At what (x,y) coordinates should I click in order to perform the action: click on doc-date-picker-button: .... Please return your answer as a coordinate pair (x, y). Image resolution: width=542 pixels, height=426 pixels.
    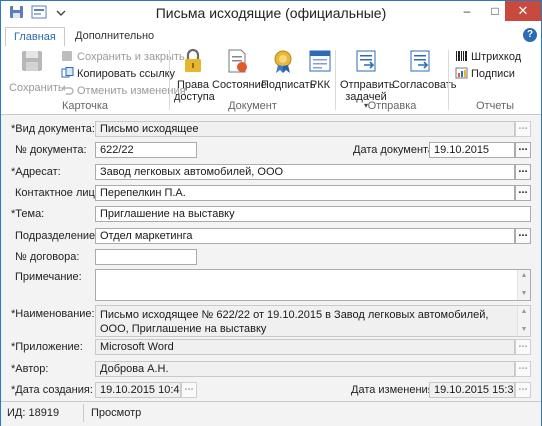
    Looking at the image, I should click on (523, 150).